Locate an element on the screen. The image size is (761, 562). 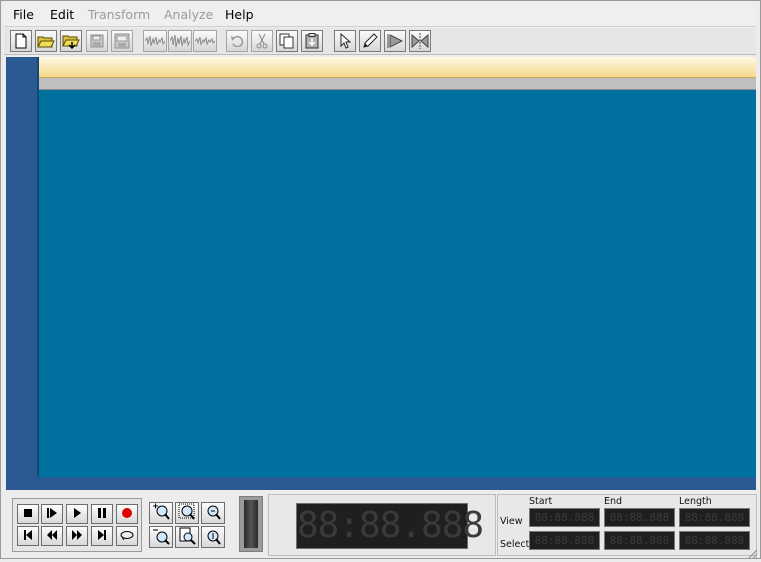
waveform-1-icon is located at coordinates (155, 41).